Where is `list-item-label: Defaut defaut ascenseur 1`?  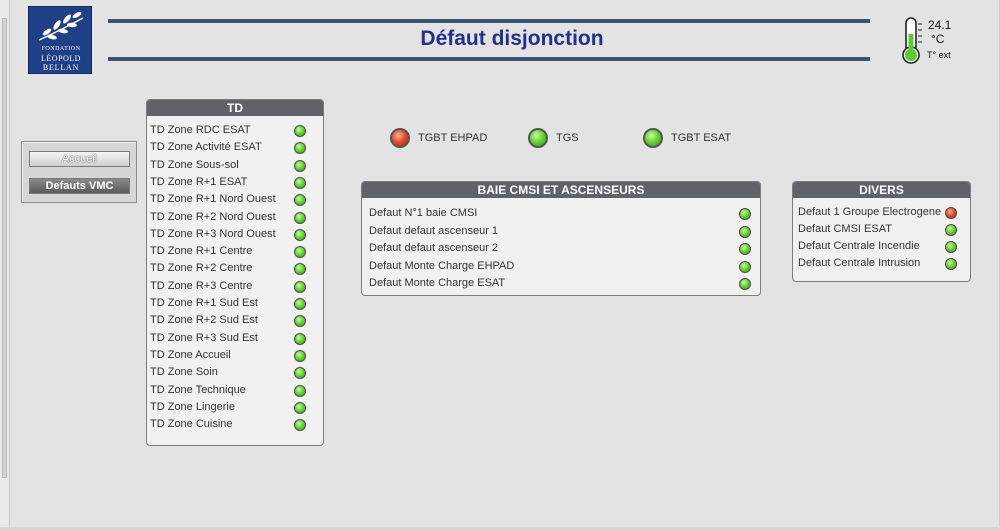 list-item-label: Defaut defaut ascenseur 1 is located at coordinates (434, 230).